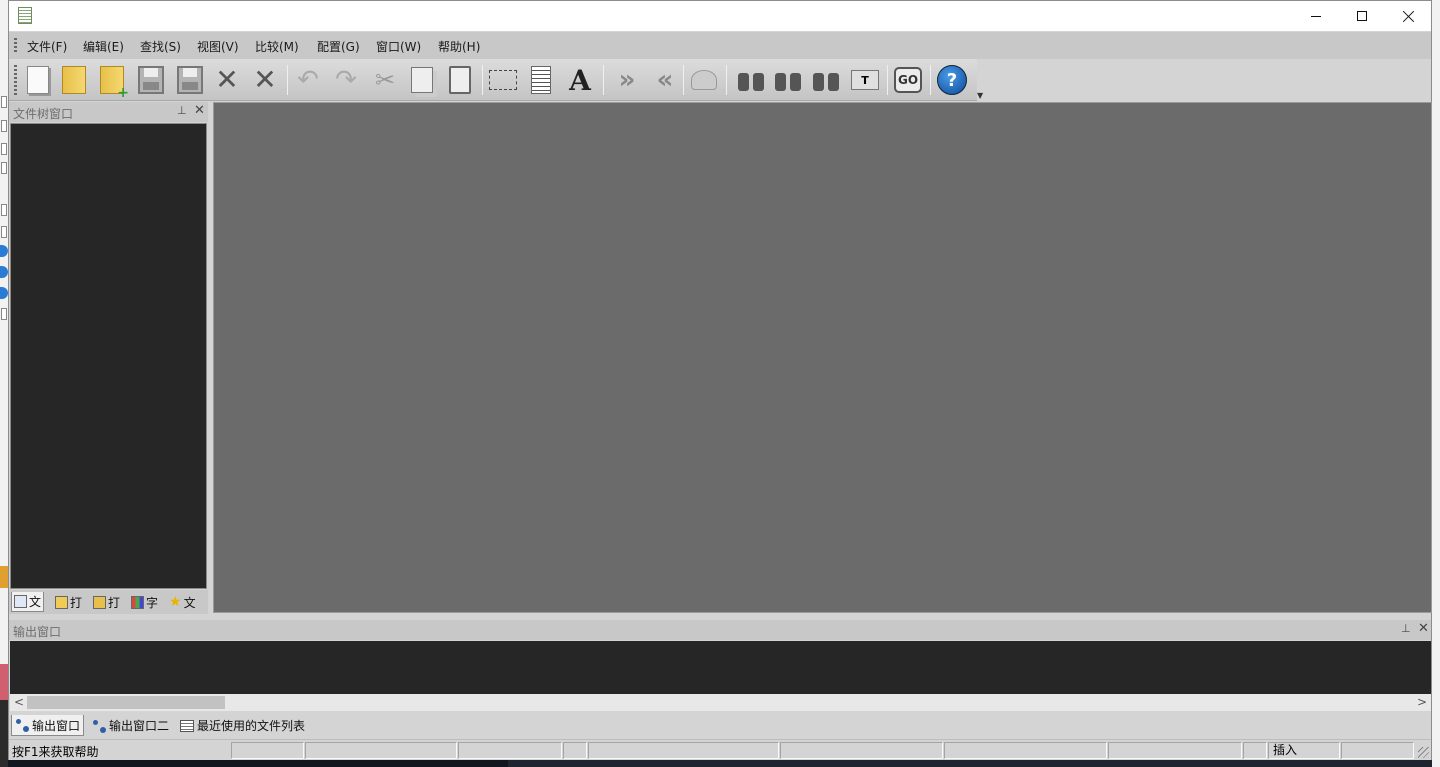  I want to click on outdent-button: «, so click(662, 80).